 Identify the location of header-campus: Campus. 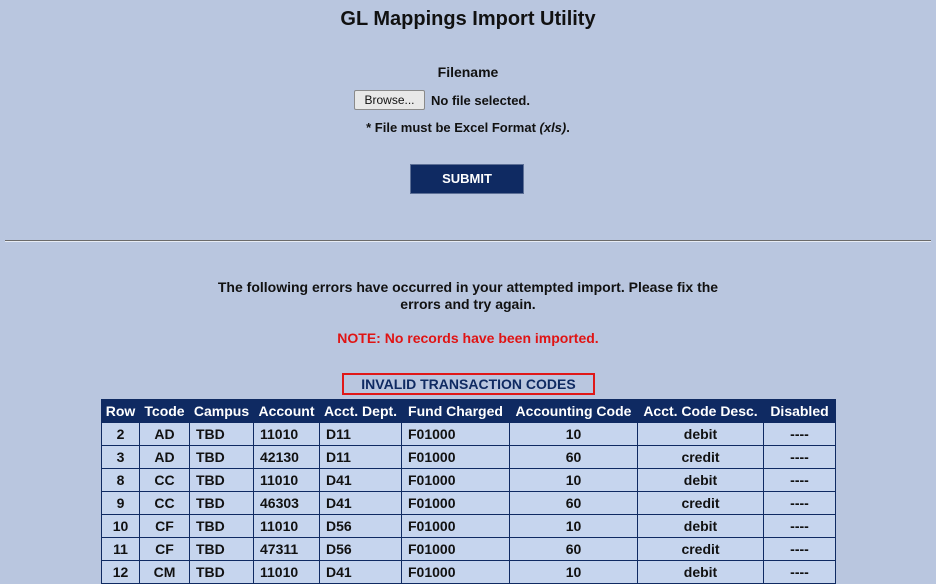
(221, 411).